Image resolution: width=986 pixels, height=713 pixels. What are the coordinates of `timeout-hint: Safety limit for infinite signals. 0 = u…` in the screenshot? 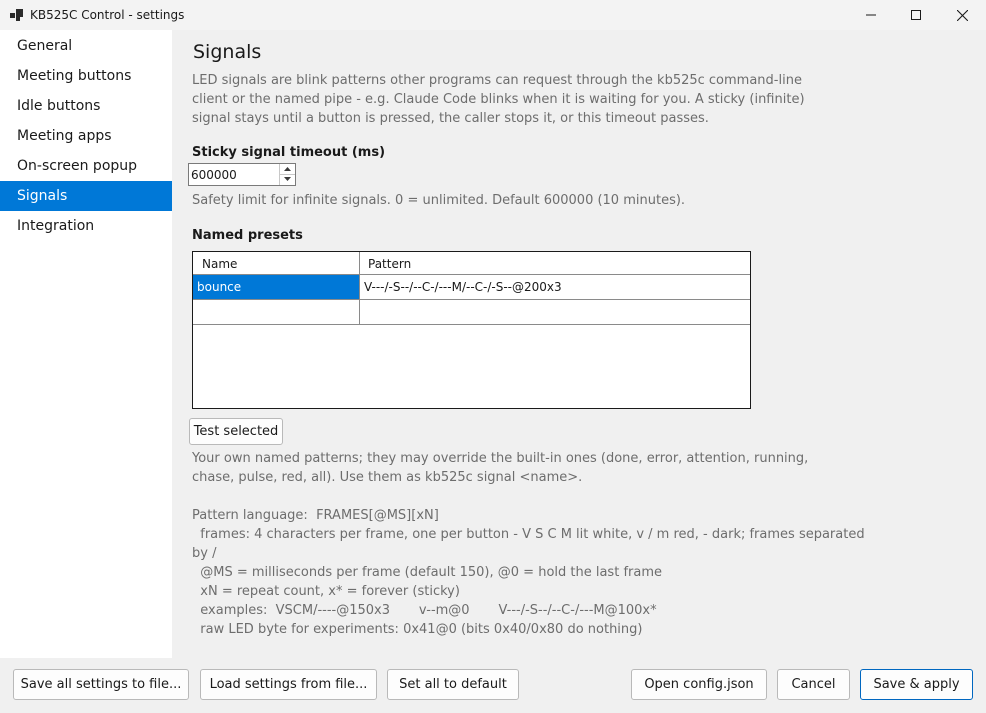 It's located at (439, 200).